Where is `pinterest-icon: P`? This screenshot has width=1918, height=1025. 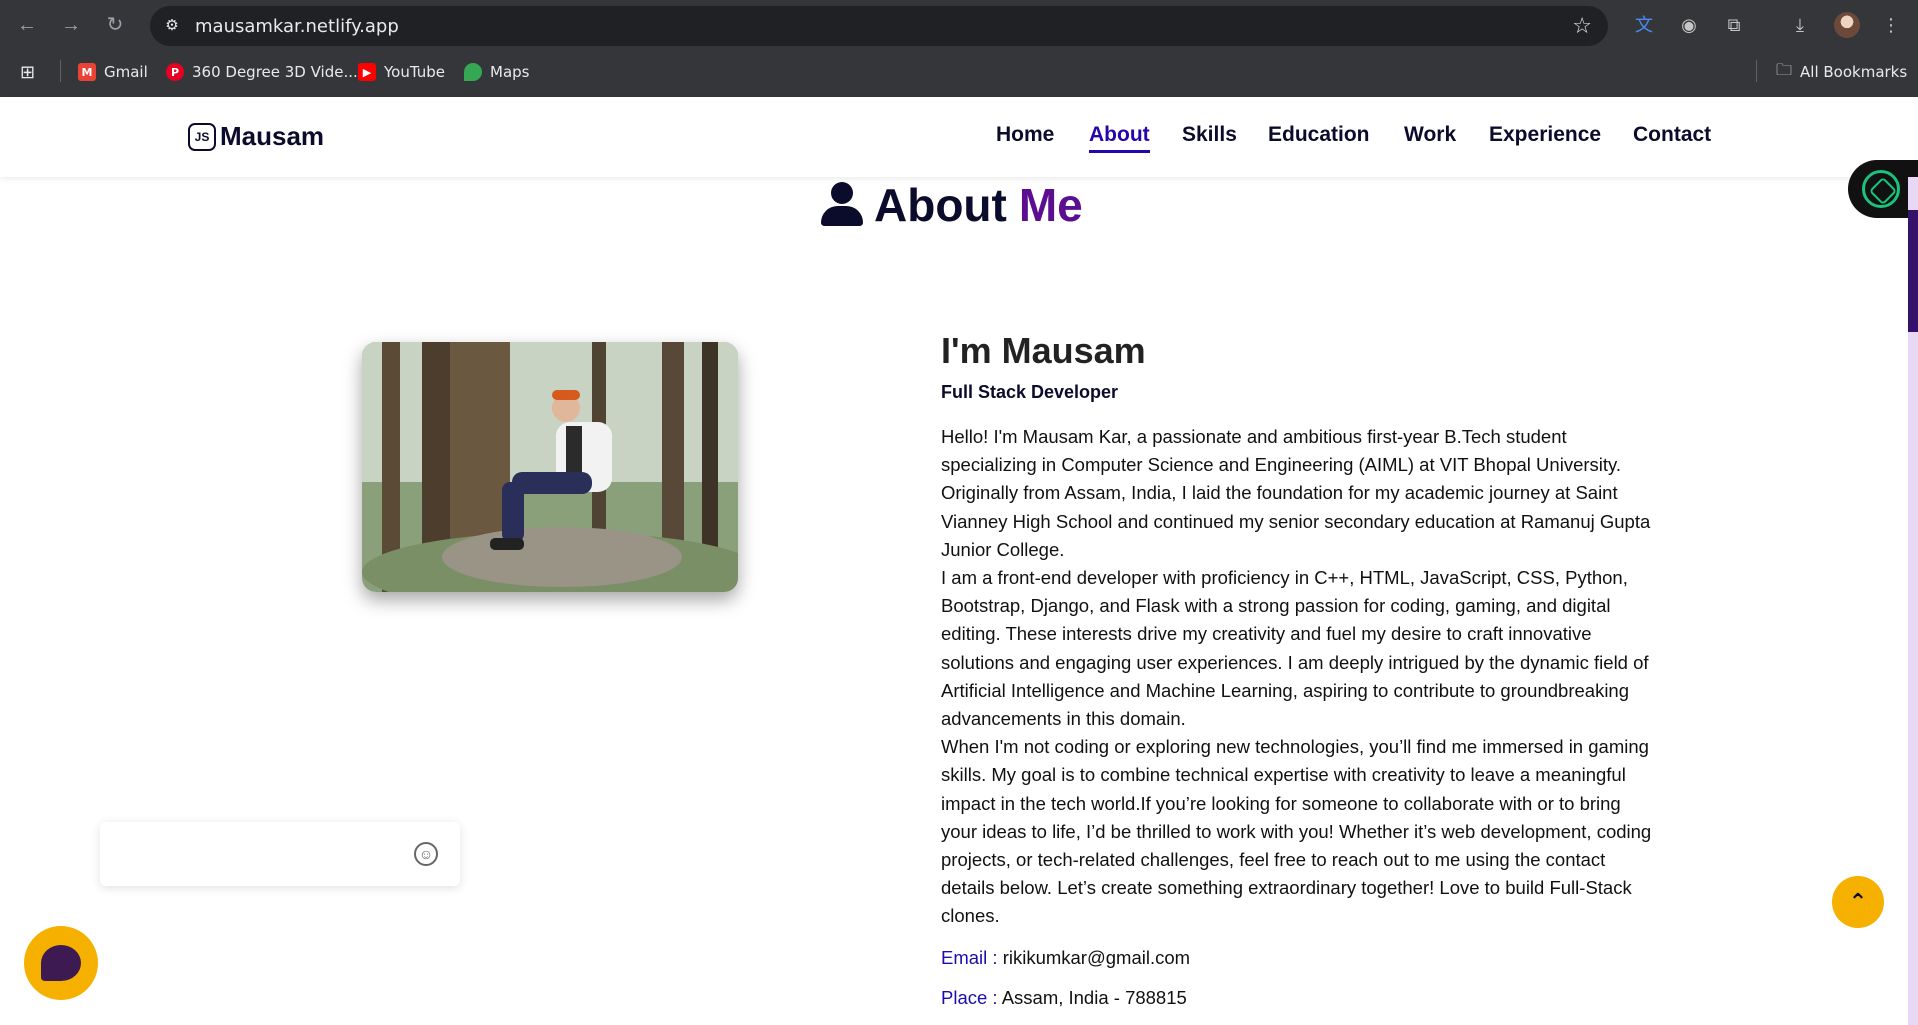 pinterest-icon: P is located at coordinates (175, 72).